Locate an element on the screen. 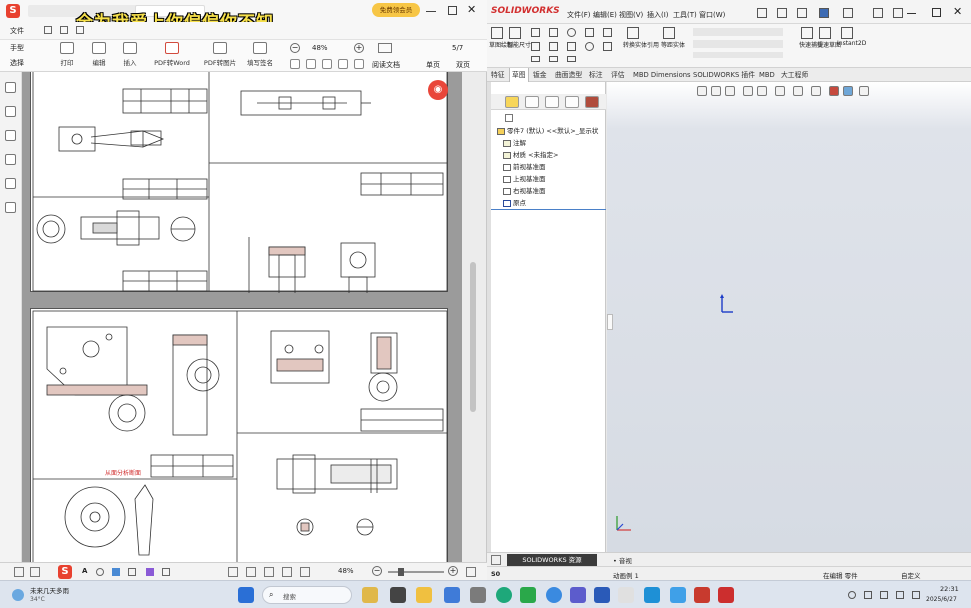 Image resolution: width=971 pixels, height=608 pixels. display-style-icon is located at coordinates (798, 91).